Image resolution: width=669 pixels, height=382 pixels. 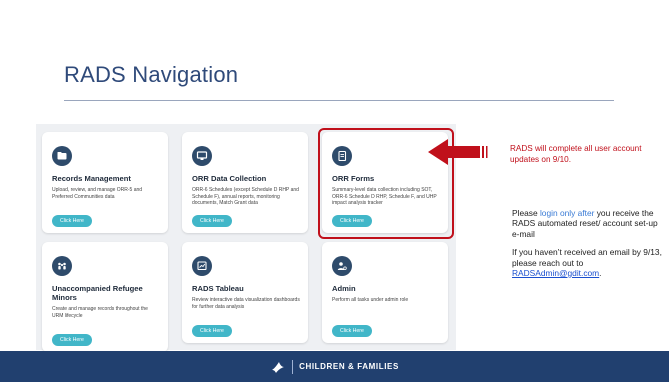 What do you see at coordinates (600, 273) in the screenshot?
I see `instruction-text: .` at bounding box center [600, 273].